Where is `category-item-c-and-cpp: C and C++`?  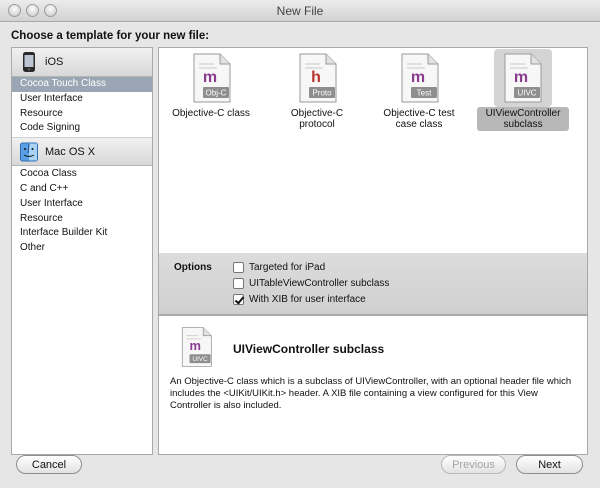 category-item-c-and-cpp: C and C++ is located at coordinates (82, 189).